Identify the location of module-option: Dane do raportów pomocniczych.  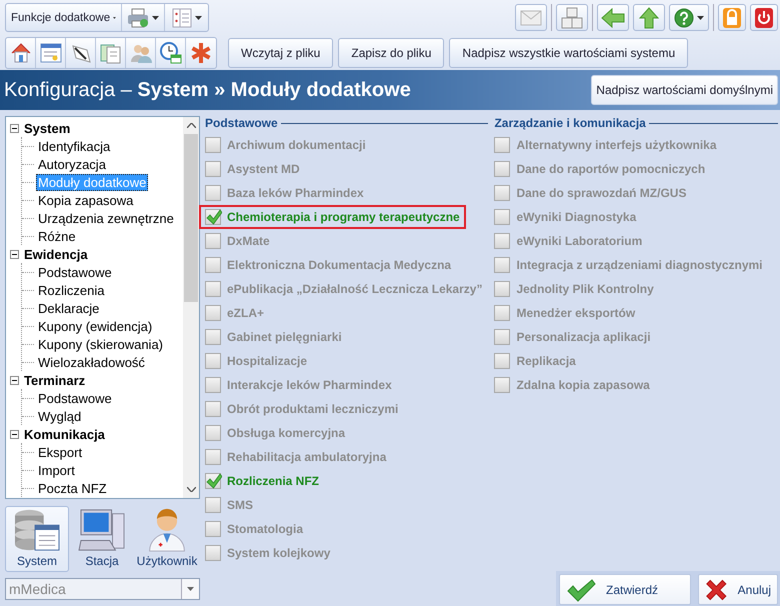
(600, 169).